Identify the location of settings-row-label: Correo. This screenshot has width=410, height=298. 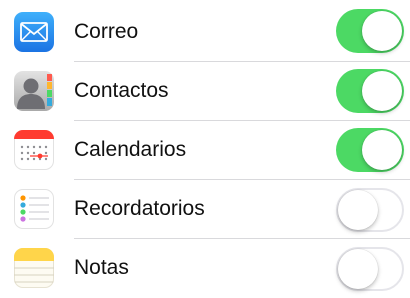
(106, 31).